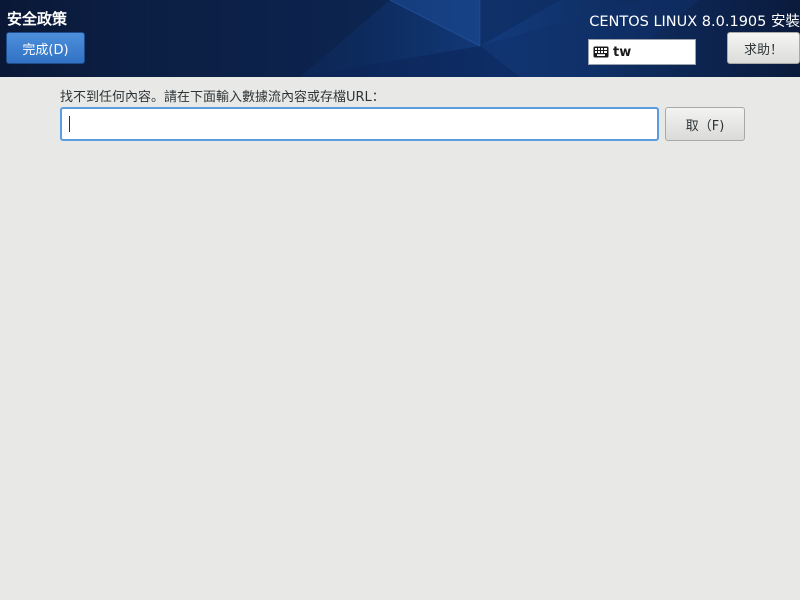 This screenshot has width=800, height=600. Describe the element at coordinates (763, 48) in the screenshot. I see `help-button: 求助！` at that location.